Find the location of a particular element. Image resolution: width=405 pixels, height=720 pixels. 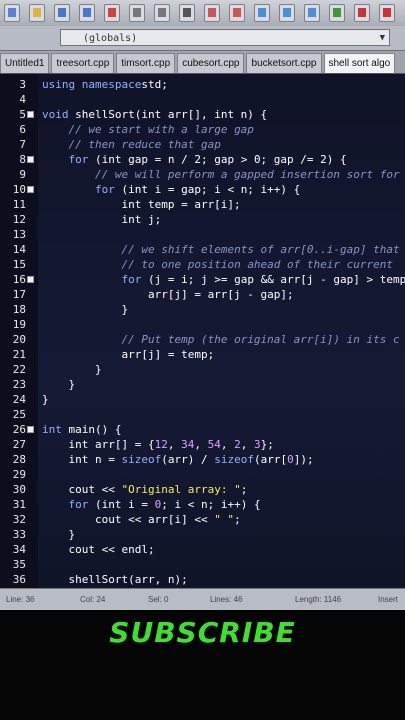

code-text: shellSort(arr, n); is located at coordinates (115, 579).